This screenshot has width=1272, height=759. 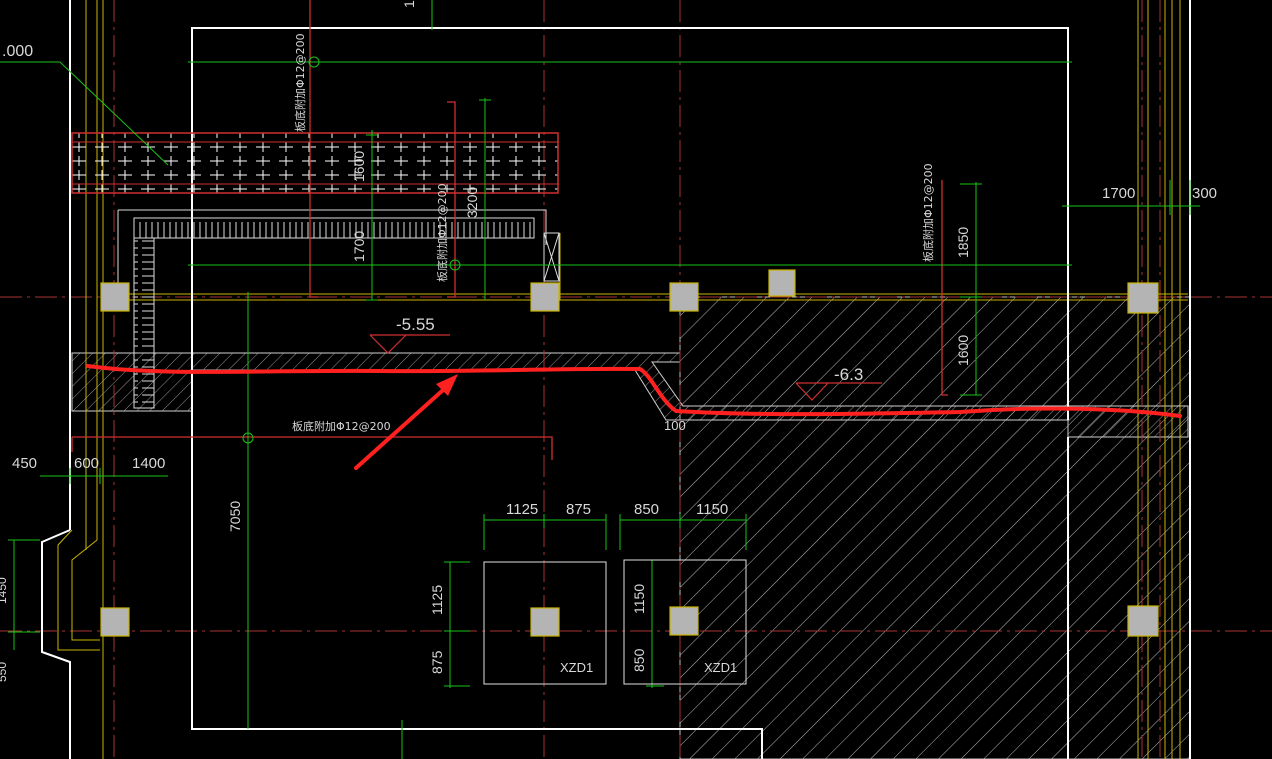 I want to click on dimension-text: 550, so click(x=4, y=672).